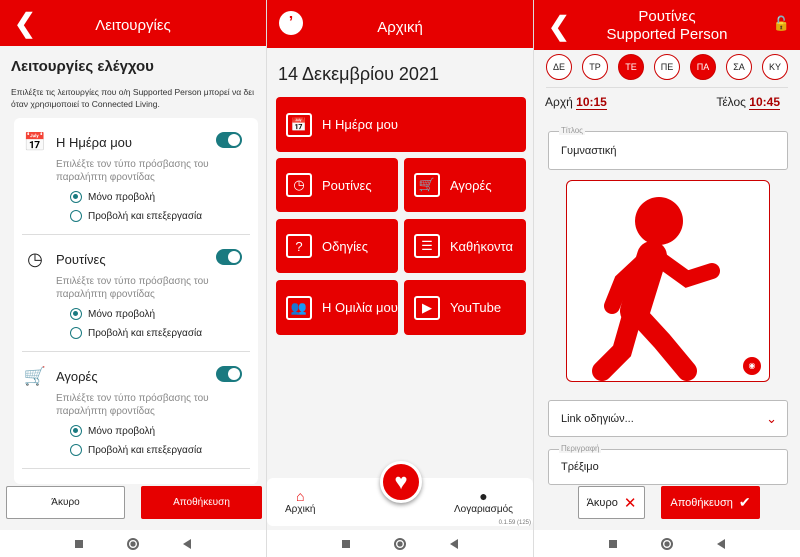 The image size is (800, 557). What do you see at coordinates (667, 16) in the screenshot?
I see `header-title: Ρουτίνες` at bounding box center [667, 16].